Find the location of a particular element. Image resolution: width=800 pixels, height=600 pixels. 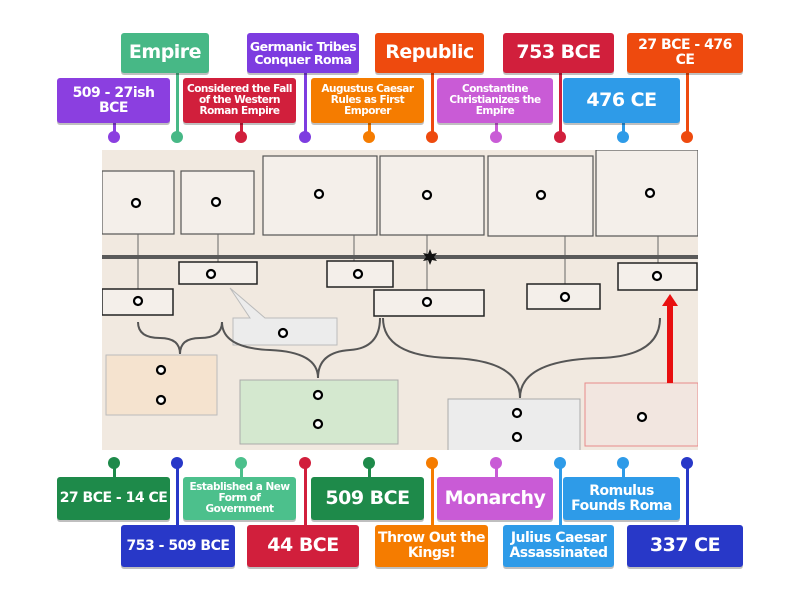

label-476-ce: 476 CE is located at coordinates (621, 100).